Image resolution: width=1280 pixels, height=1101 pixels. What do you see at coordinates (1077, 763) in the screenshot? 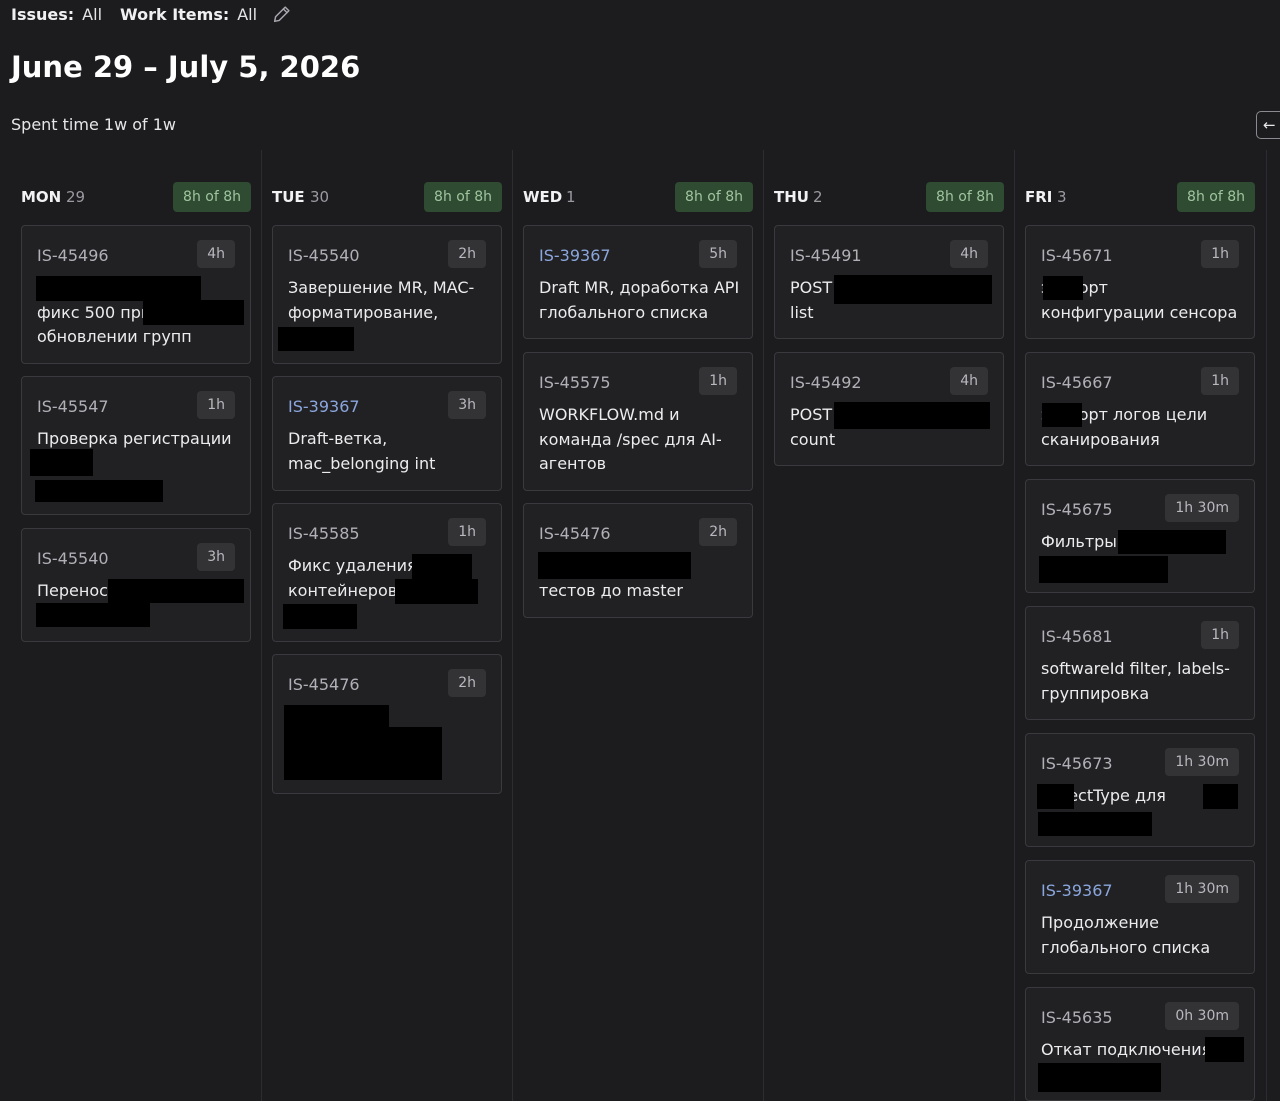
I see `issue-key: IS-45673` at bounding box center [1077, 763].